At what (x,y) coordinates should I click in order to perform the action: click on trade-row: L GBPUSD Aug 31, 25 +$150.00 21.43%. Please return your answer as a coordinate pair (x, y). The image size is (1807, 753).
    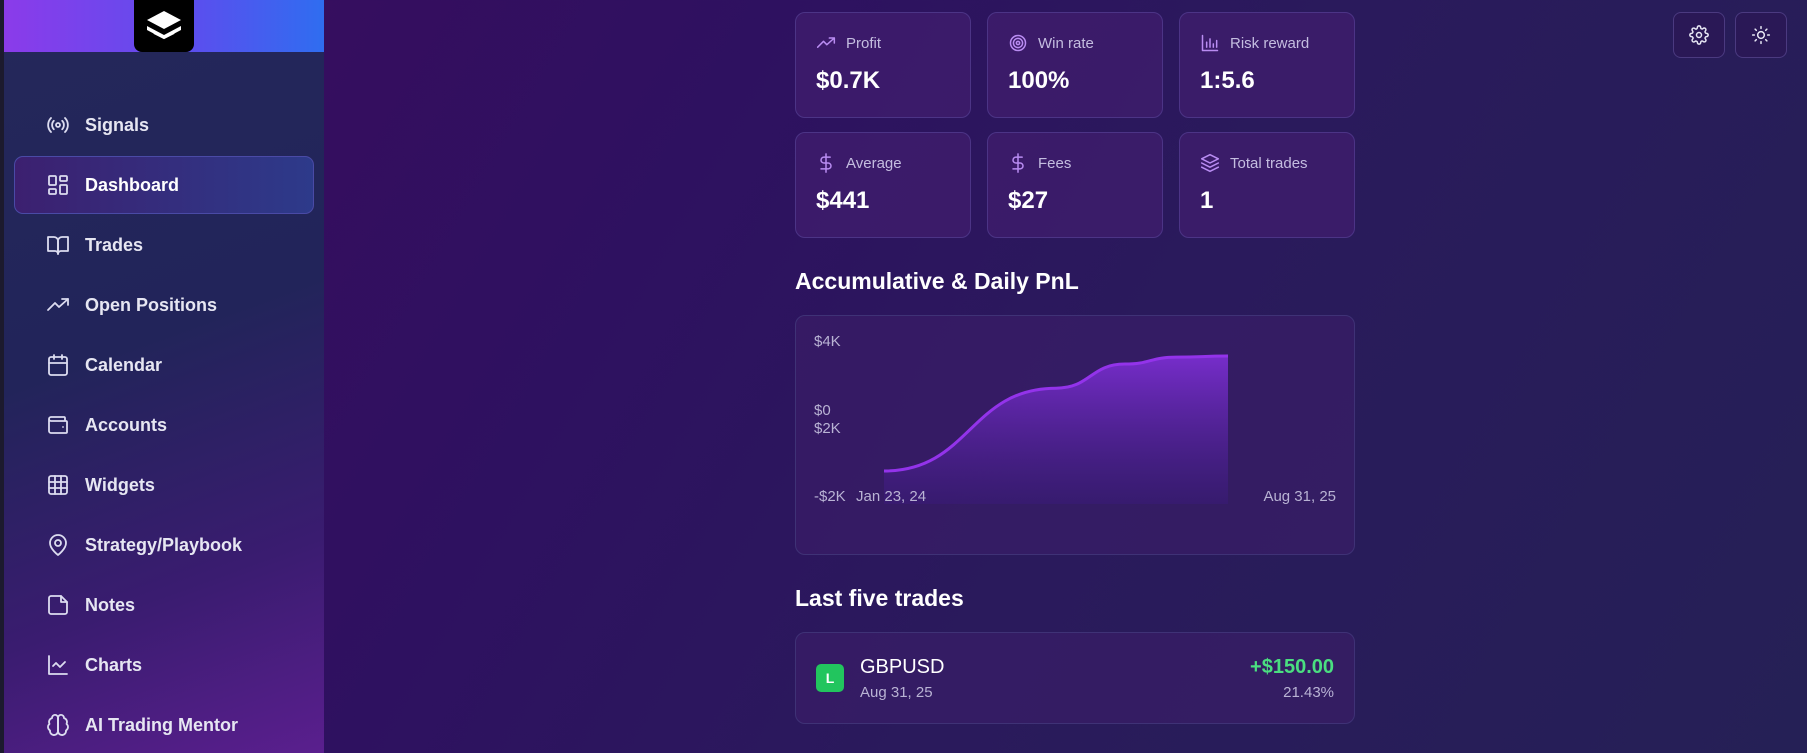
    Looking at the image, I should click on (1075, 678).